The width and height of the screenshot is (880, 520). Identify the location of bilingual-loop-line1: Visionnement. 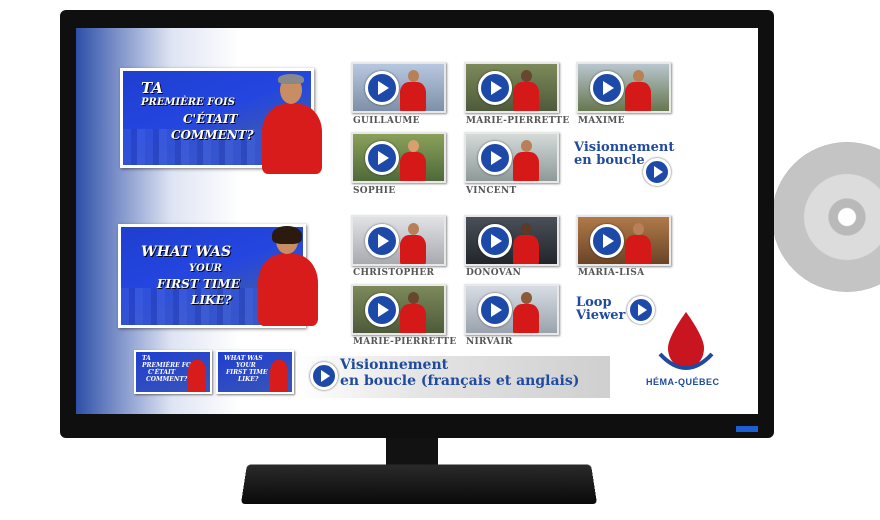
(394, 365).